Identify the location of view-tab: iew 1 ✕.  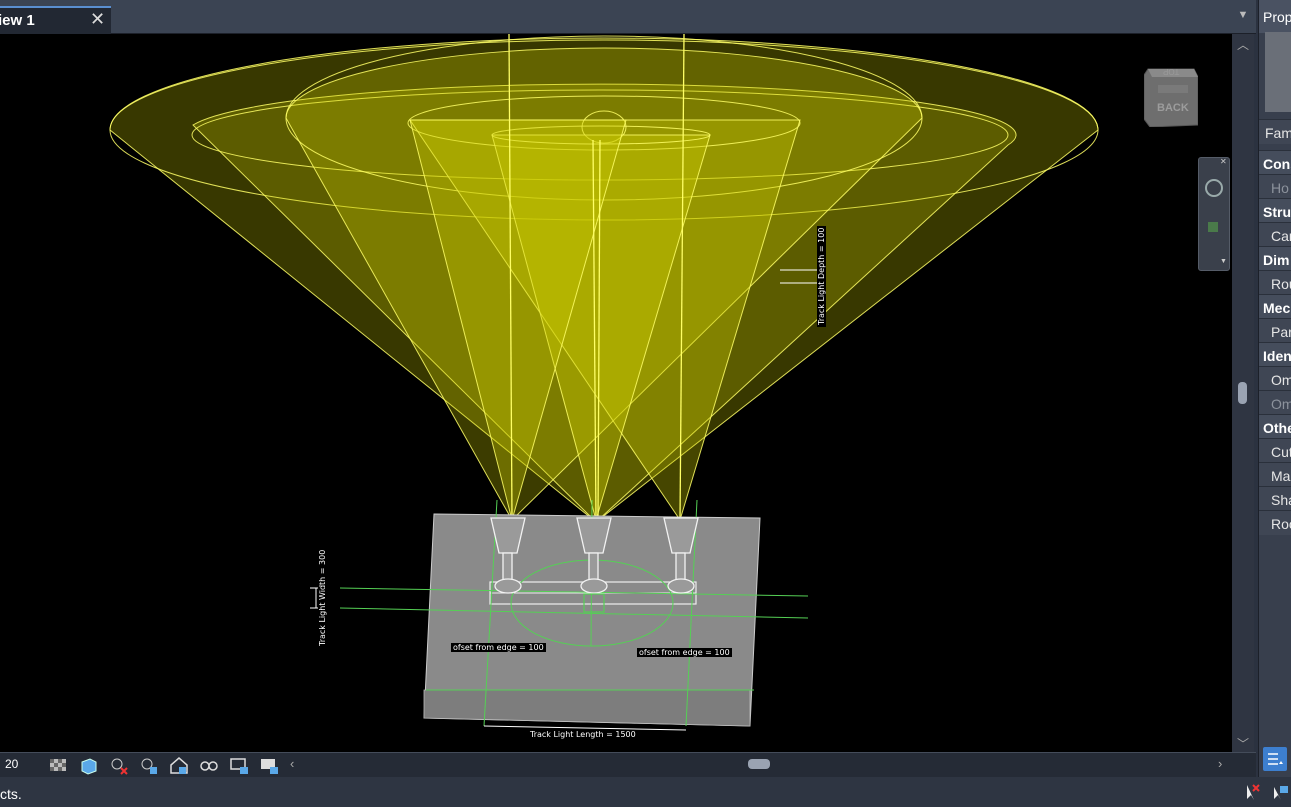
(55, 20).